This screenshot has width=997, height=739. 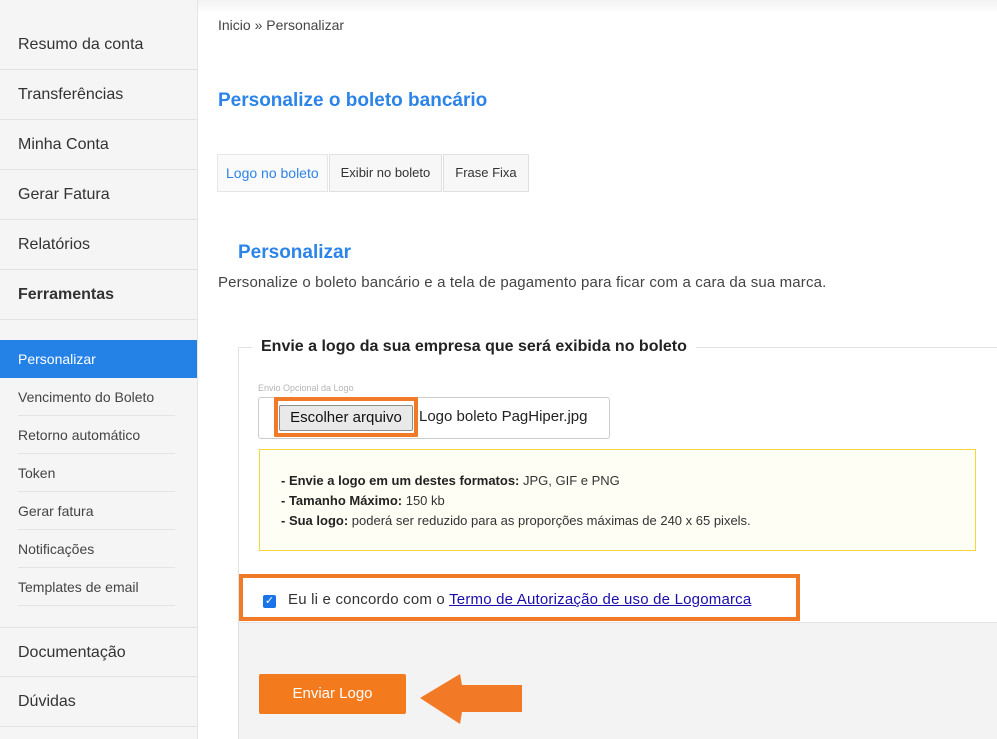 I want to click on selected-file-name: Logo boleto PagHiper.jpg, so click(x=503, y=416).